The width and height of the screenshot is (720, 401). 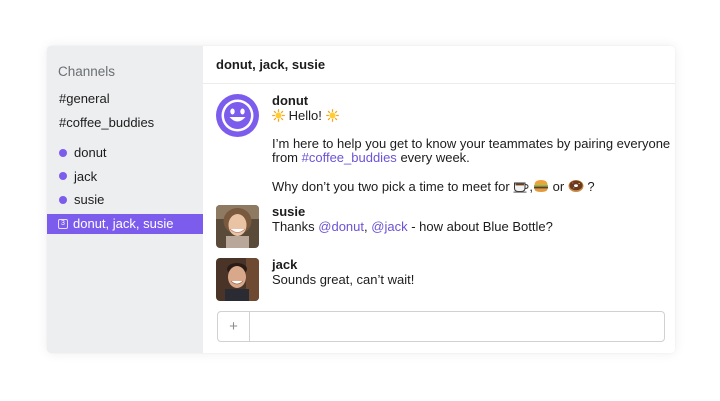 I want to click on message-author: jack, so click(x=343, y=265).